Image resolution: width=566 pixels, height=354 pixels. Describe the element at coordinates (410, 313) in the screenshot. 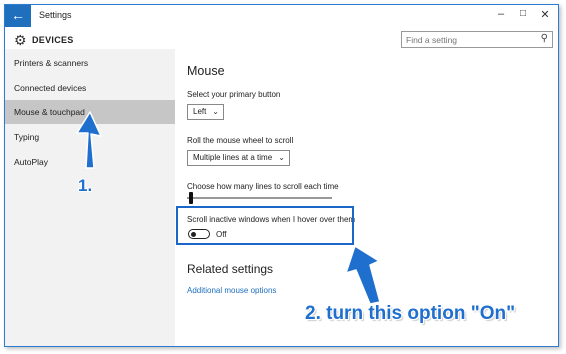

I see `annotation-step-2: 2. turn this option "On"` at that location.